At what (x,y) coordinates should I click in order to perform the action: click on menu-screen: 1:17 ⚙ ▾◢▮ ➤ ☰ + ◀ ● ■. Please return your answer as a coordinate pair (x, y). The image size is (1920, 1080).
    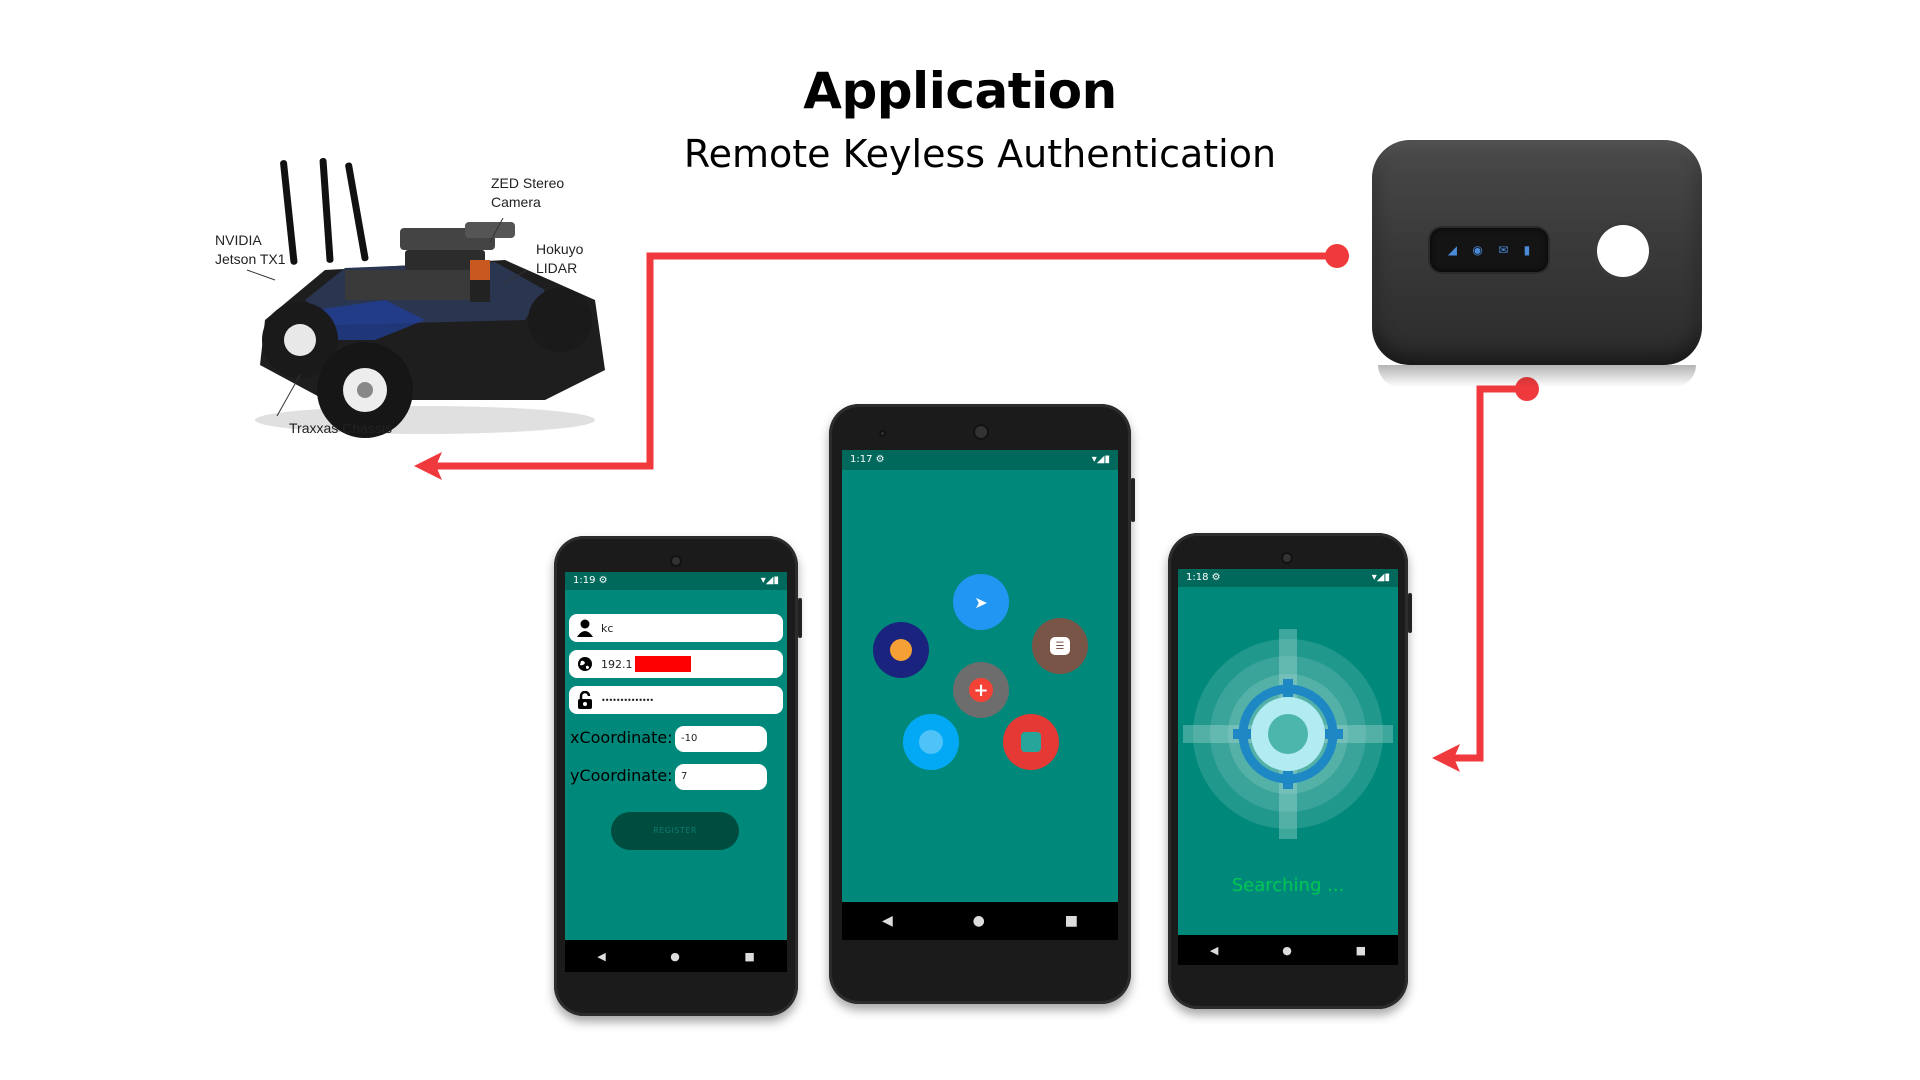
    Looking at the image, I should click on (980, 695).